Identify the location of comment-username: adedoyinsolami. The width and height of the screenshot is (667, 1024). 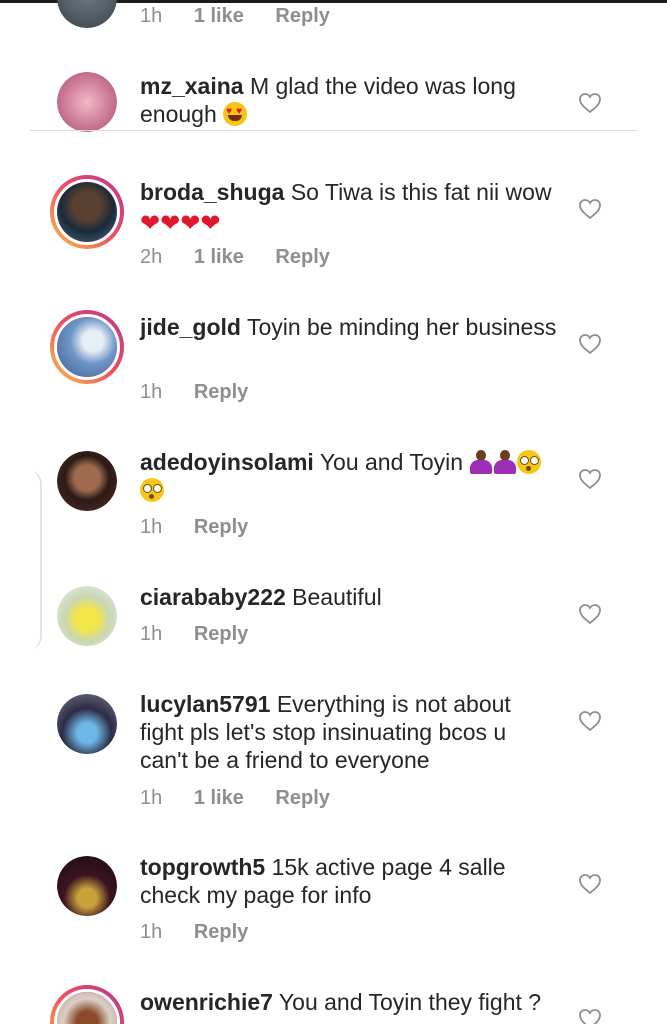
(227, 462).